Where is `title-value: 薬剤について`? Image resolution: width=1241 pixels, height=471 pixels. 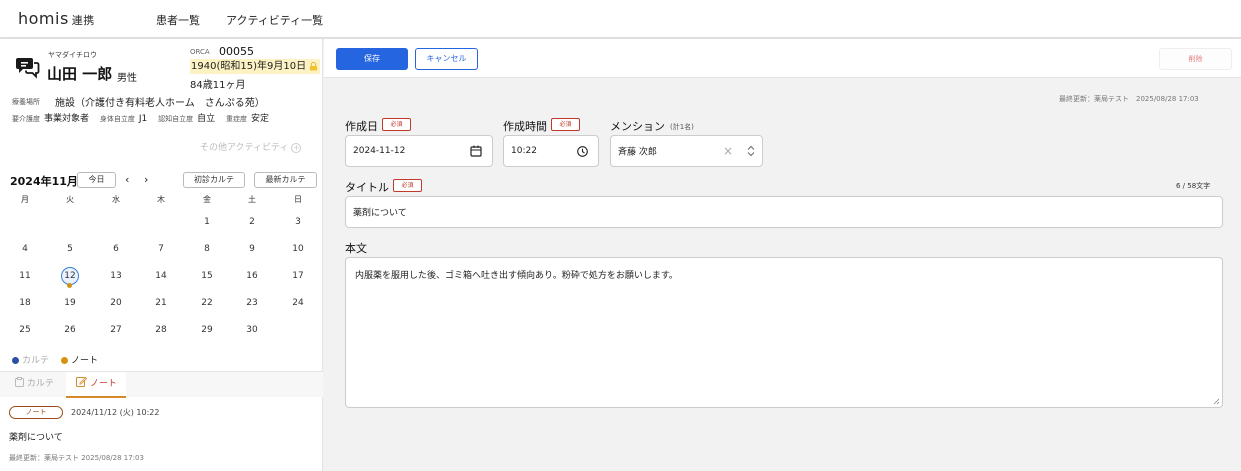
title-value: 薬剤について is located at coordinates (380, 213).